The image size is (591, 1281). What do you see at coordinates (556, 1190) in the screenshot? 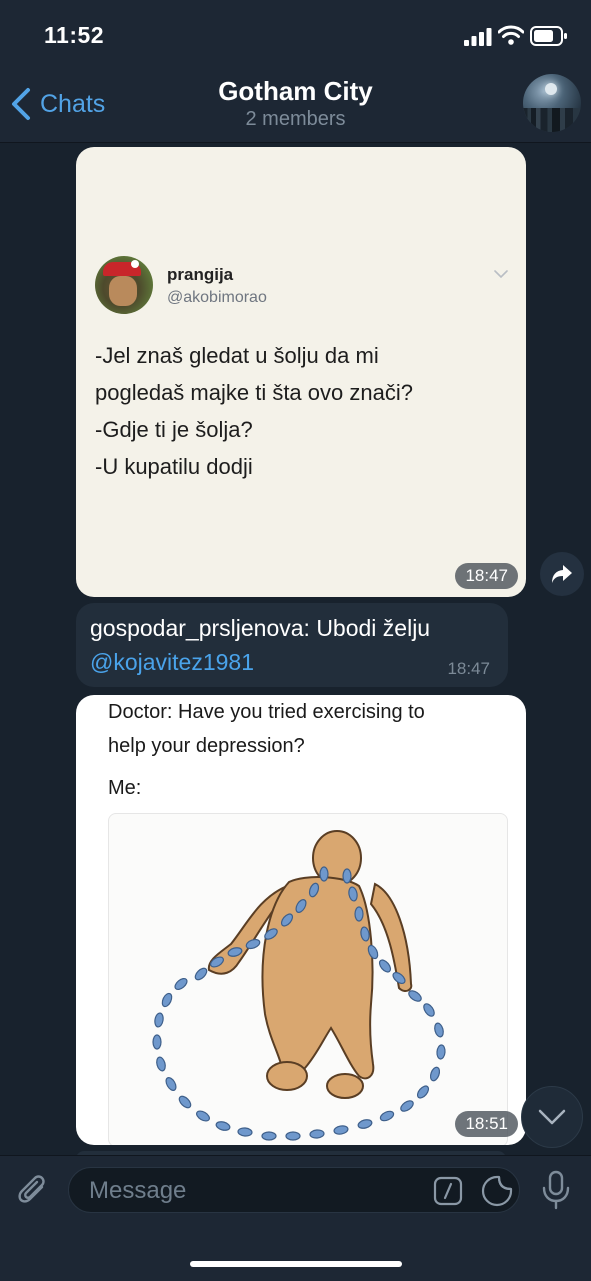
I see `microphone-icon` at bounding box center [556, 1190].